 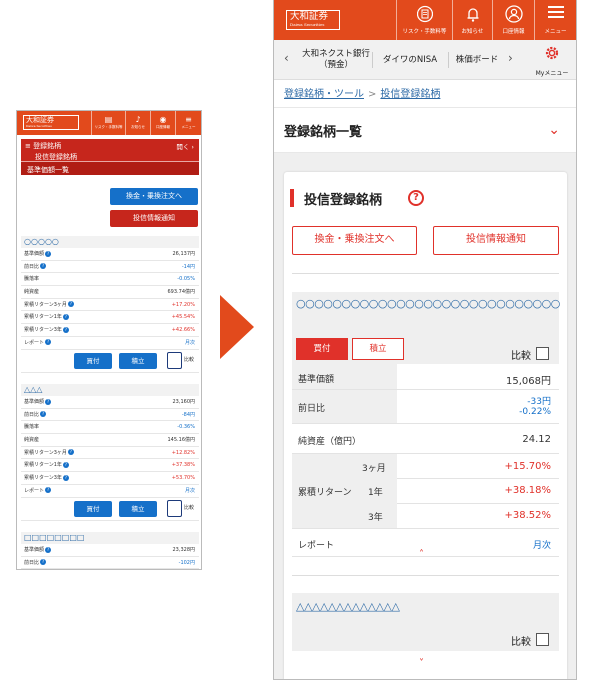 What do you see at coordinates (425, 603) in the screenshot?
I see `fund-name-link: △△△△△△△△△△△△△` at bounding box center [425, 603].